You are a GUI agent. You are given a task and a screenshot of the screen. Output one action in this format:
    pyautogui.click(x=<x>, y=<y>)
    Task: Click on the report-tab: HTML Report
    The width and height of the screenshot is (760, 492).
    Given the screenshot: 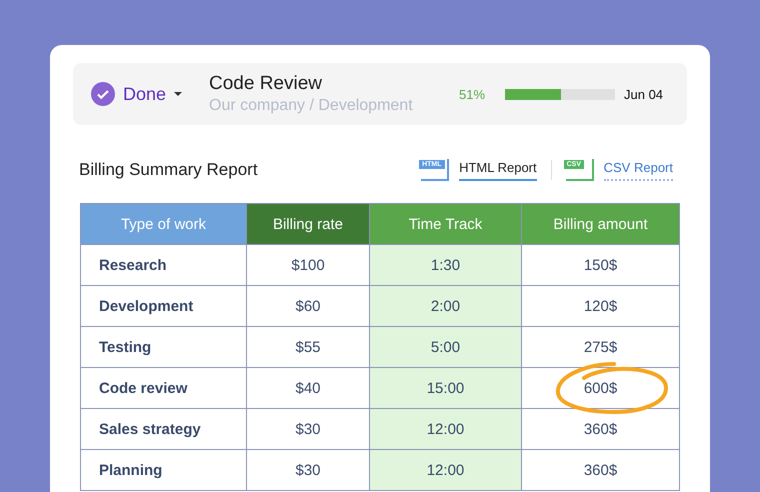 What is the action you would take?
    pyautogui.click(x=498, y=170)
    